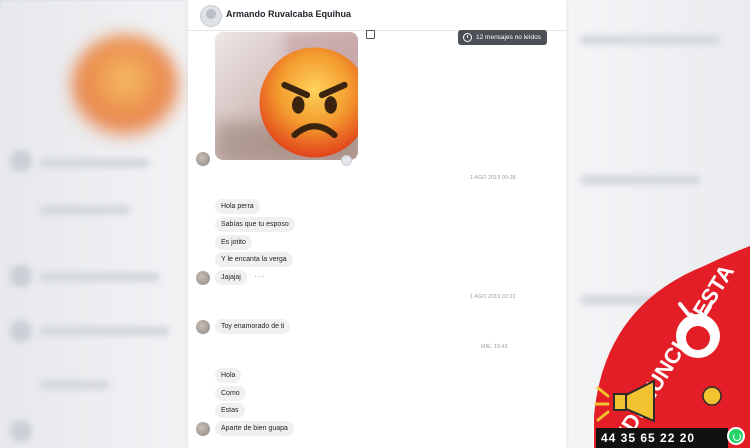 Image resolution: width=750 pixels, height=448 pixels. Describe the element at coordinates (253, 326) in the screenshot. I see `message-bubble: Toy enamorado de ti` at that location.